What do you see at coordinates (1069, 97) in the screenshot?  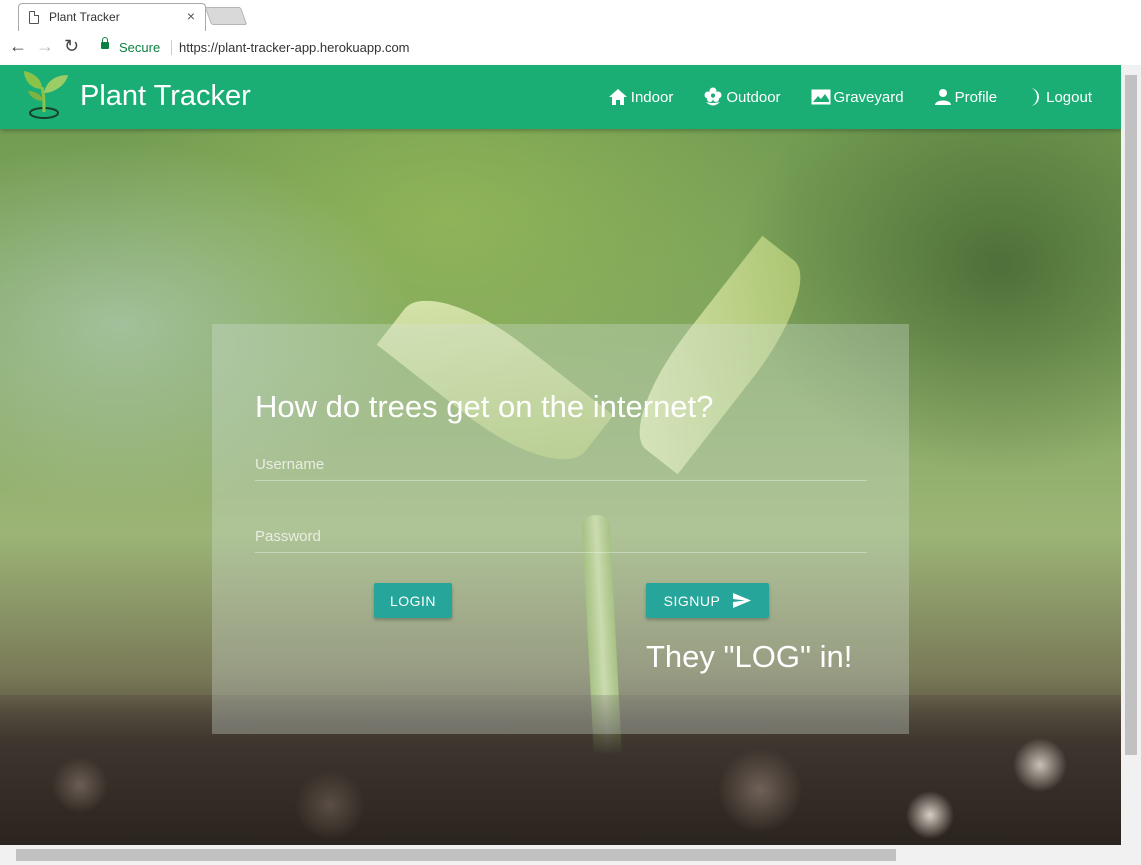 I see `nav-label-logout: Logout` at bounding box center [1069, 97].